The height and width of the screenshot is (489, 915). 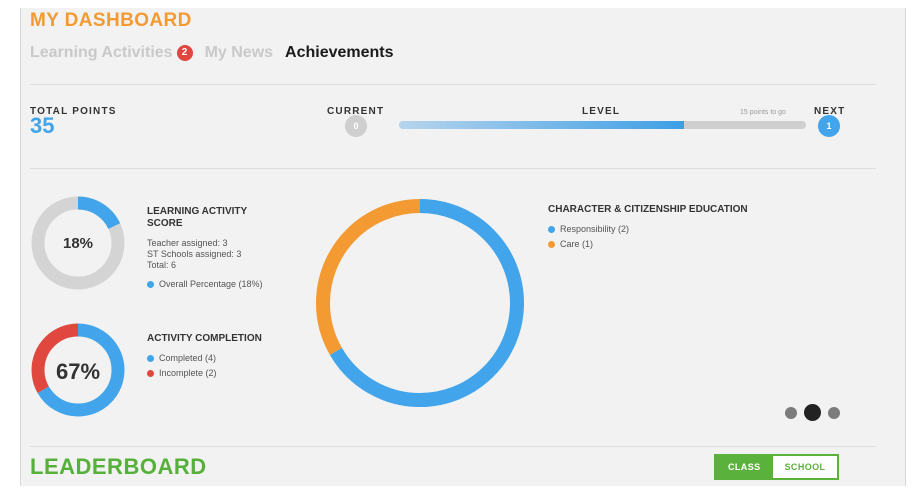 I want to click on st-schools-assigned: ST Schools assigned: 3, so click(x=194, y=254).